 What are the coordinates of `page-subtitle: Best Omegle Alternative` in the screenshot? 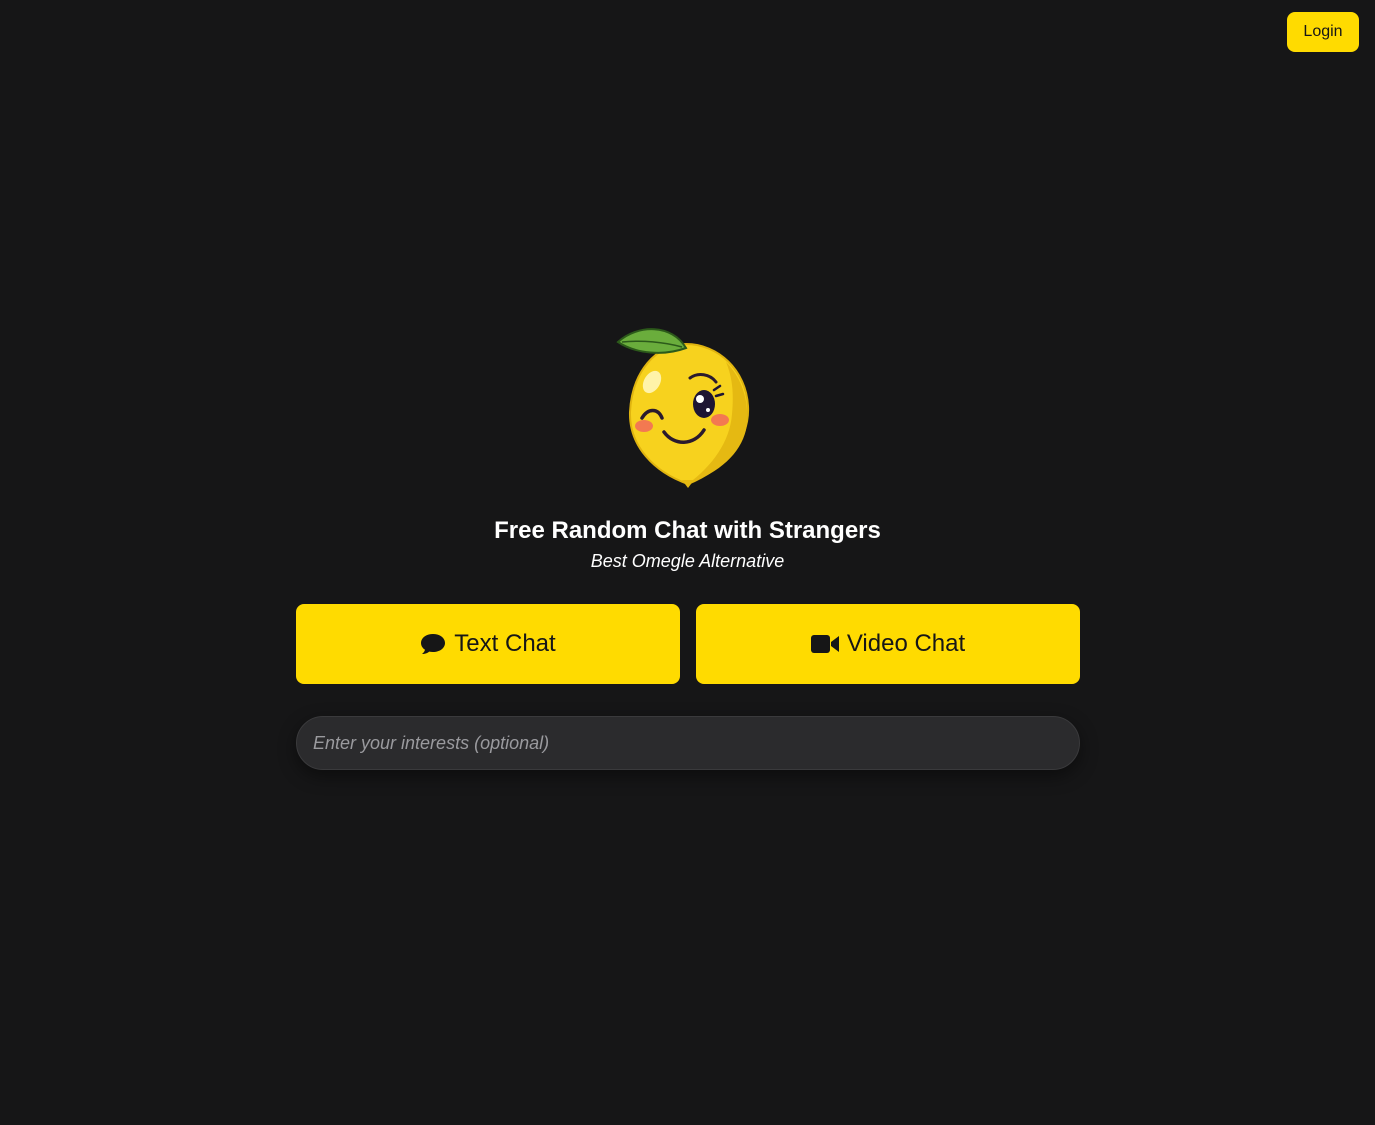 It's located at (687, 561).